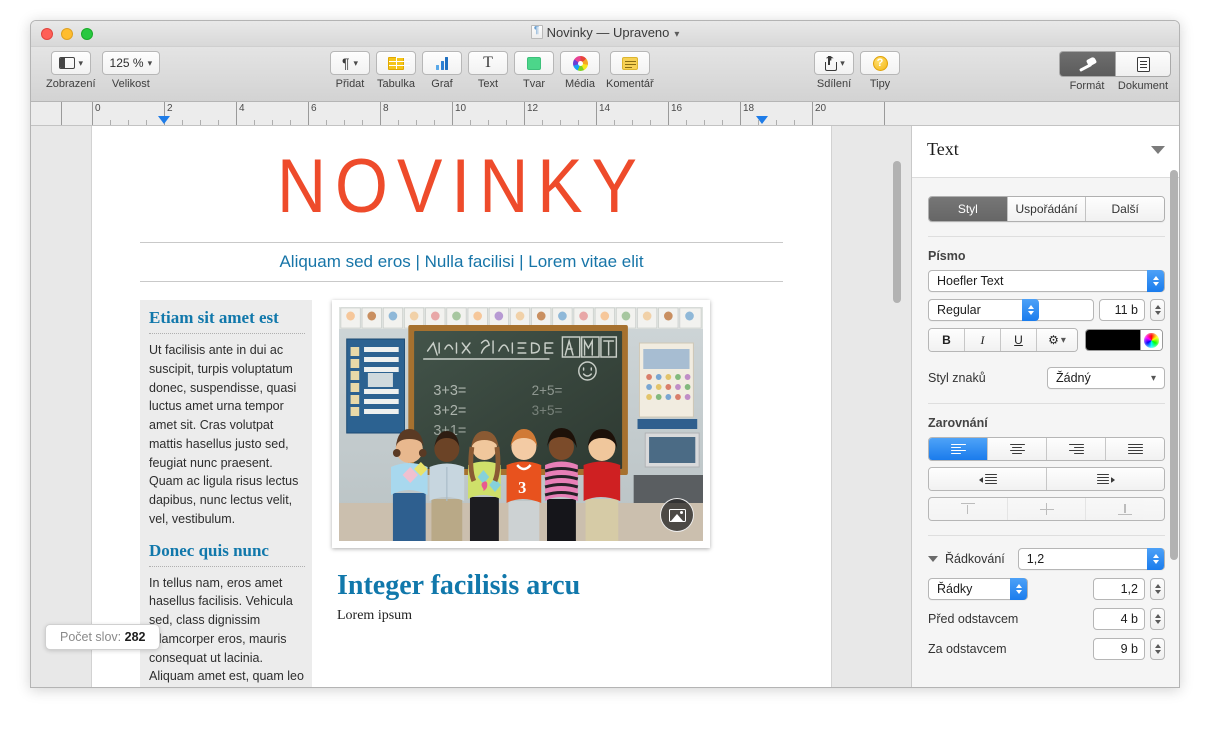 This screenshot has height=730, width=1210. What do you see at coordinates (461, 186) in the screenshot?
I see `masthead-title: NOVINKY` at bounding box center [461, 186].